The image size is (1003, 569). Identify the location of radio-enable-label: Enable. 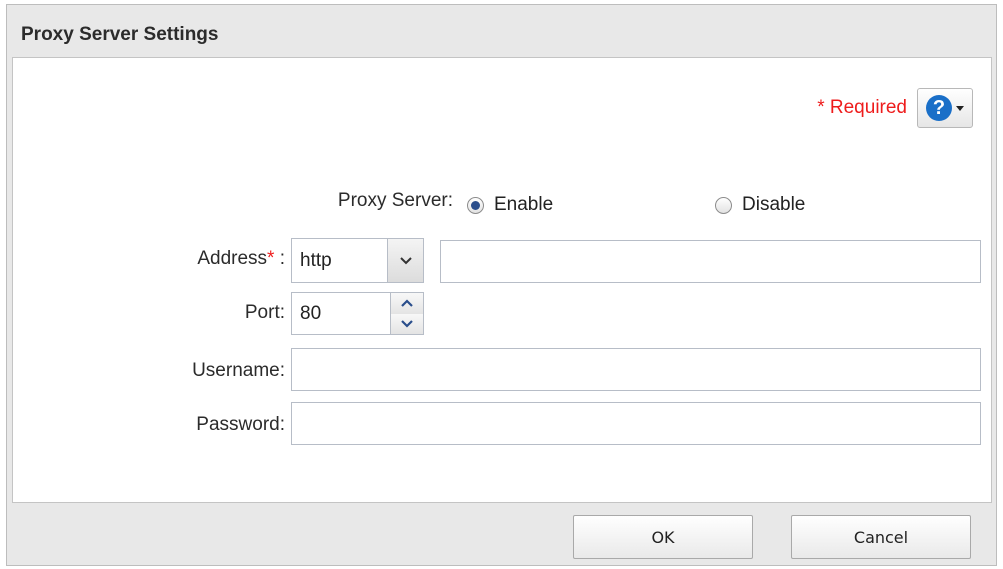
(524, 204).